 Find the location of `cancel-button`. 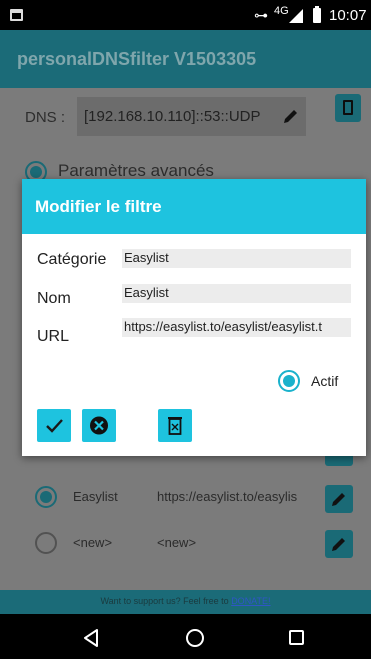

cancel-button is located at coordinates (99, 425).